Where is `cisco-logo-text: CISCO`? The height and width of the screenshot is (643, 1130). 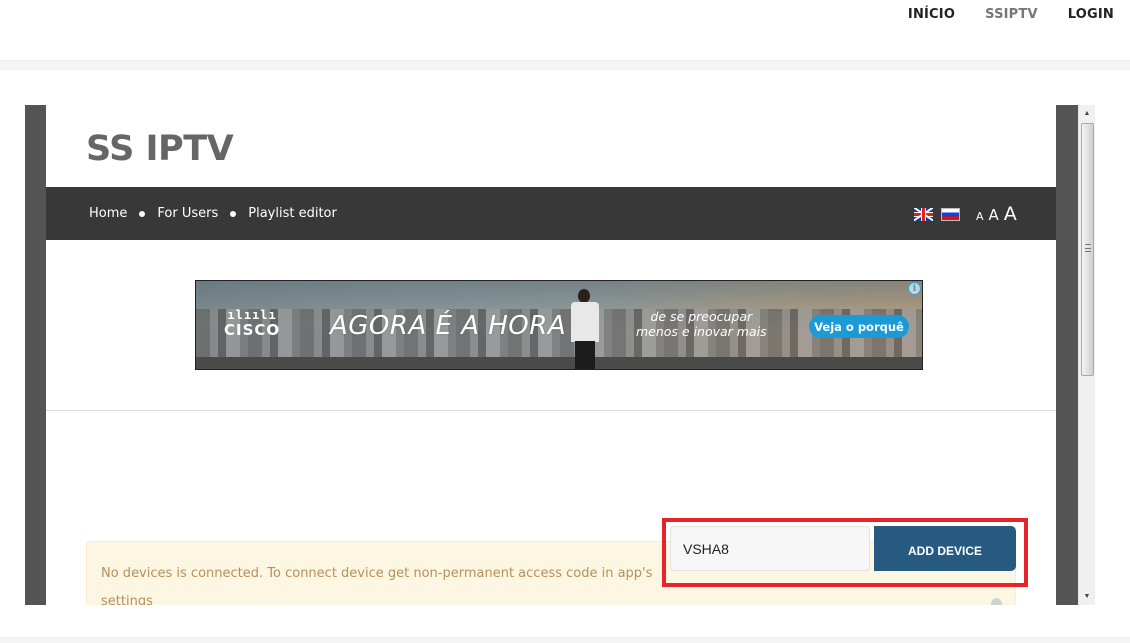 cisco-logo-text: CISCO is located at coordinates (252, 330).